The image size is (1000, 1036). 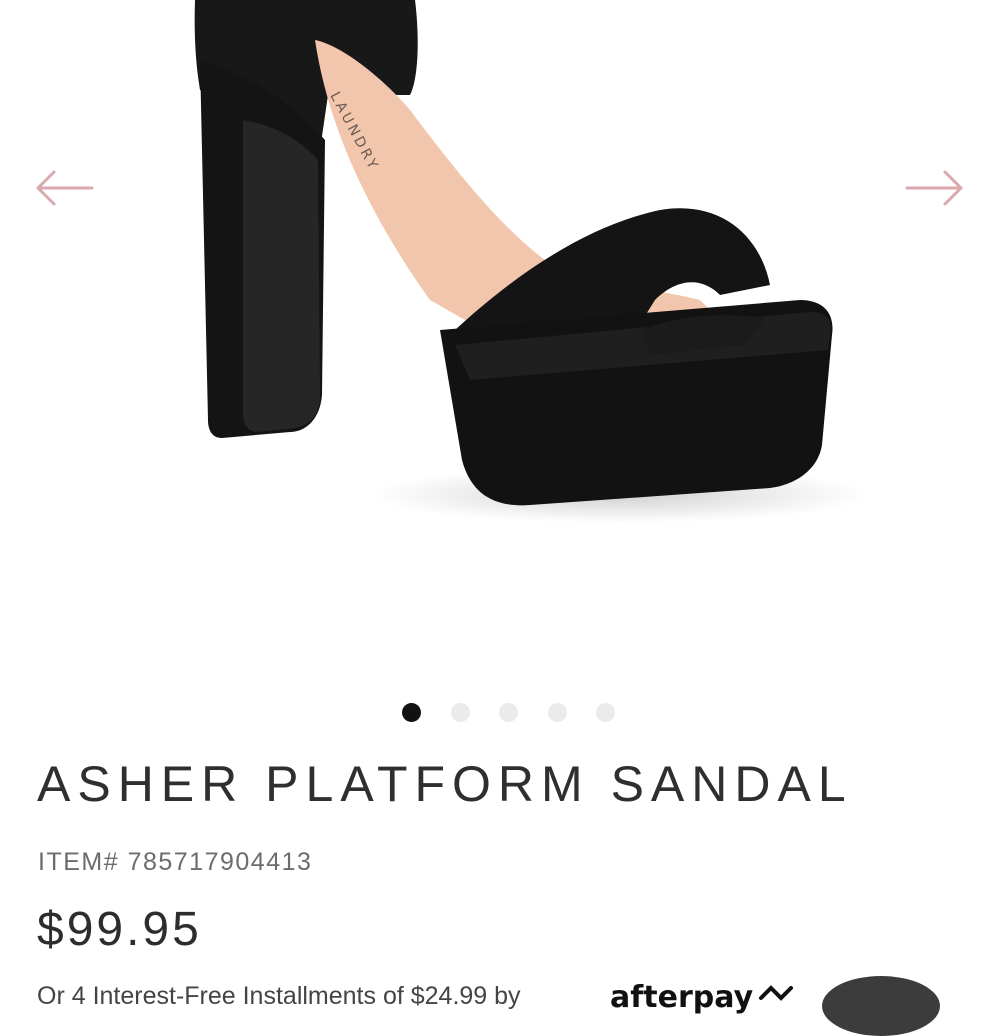 What do you see at coordinates (681, 997) in the screenshot?
I see `afterpay-logo: afterpay` at bounding box center [681, 997].